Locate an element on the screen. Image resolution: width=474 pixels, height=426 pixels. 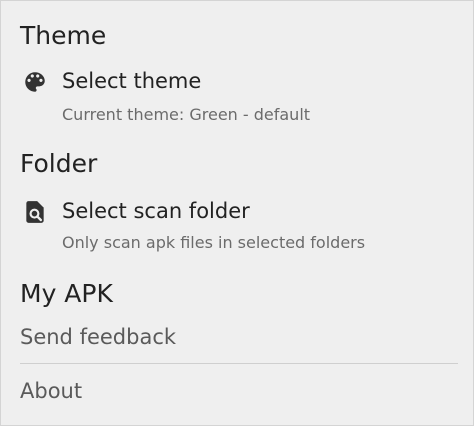
about-label: About is located at coordinates (51, 391).